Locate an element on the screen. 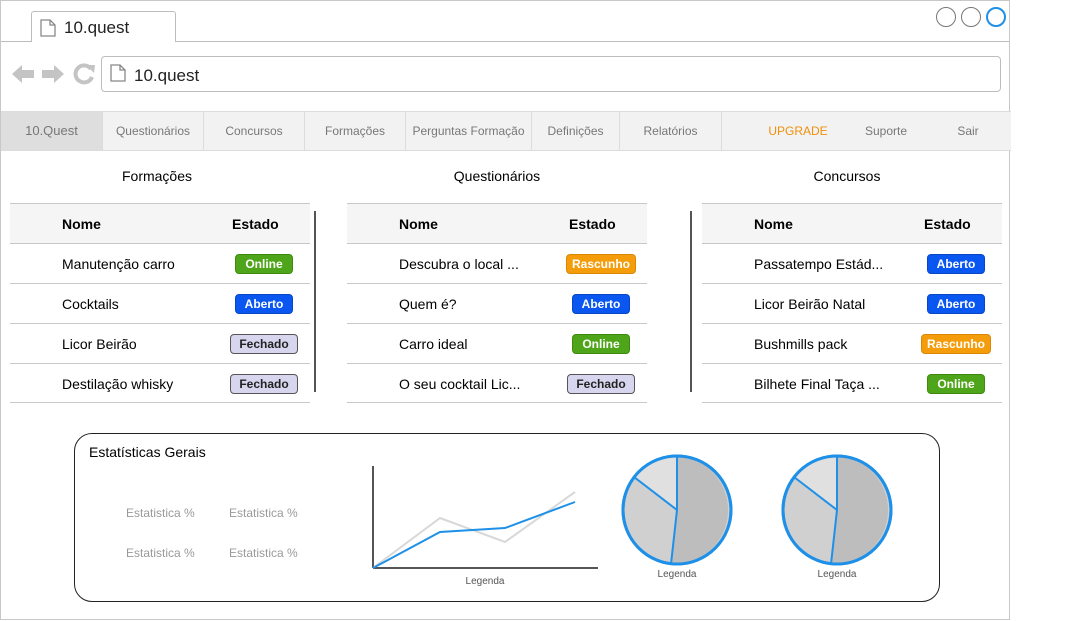  table-row: Licor Beirão Natal Aberto is located at coordinates (852, 303).